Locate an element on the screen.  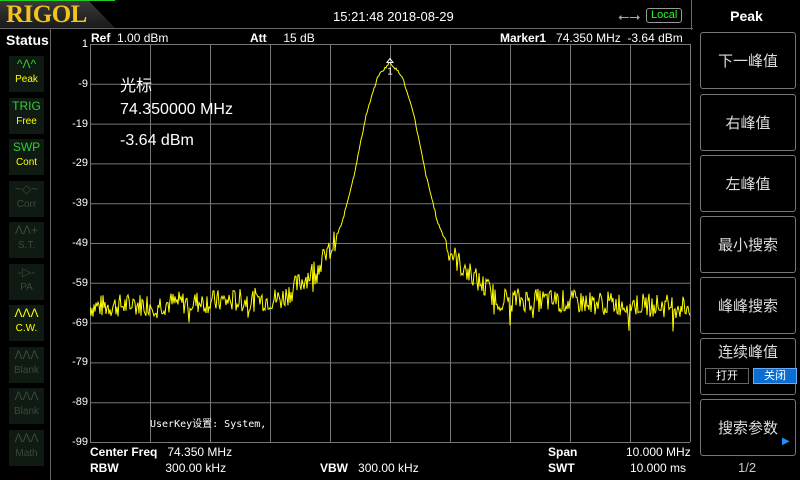
marker-level: -3.64 dBm is located at coordinates (157, 140).